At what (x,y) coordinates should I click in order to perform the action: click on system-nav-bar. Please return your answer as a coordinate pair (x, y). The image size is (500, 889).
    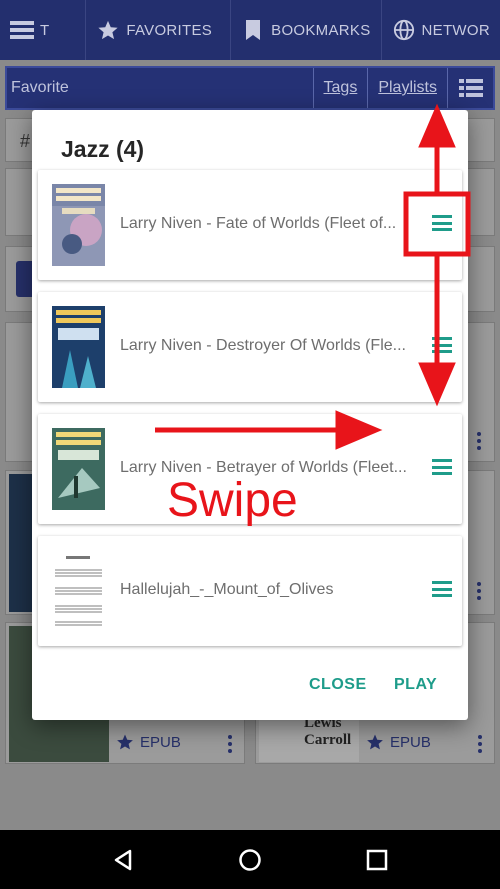
    Looking at the image, I should click on (250, 859).